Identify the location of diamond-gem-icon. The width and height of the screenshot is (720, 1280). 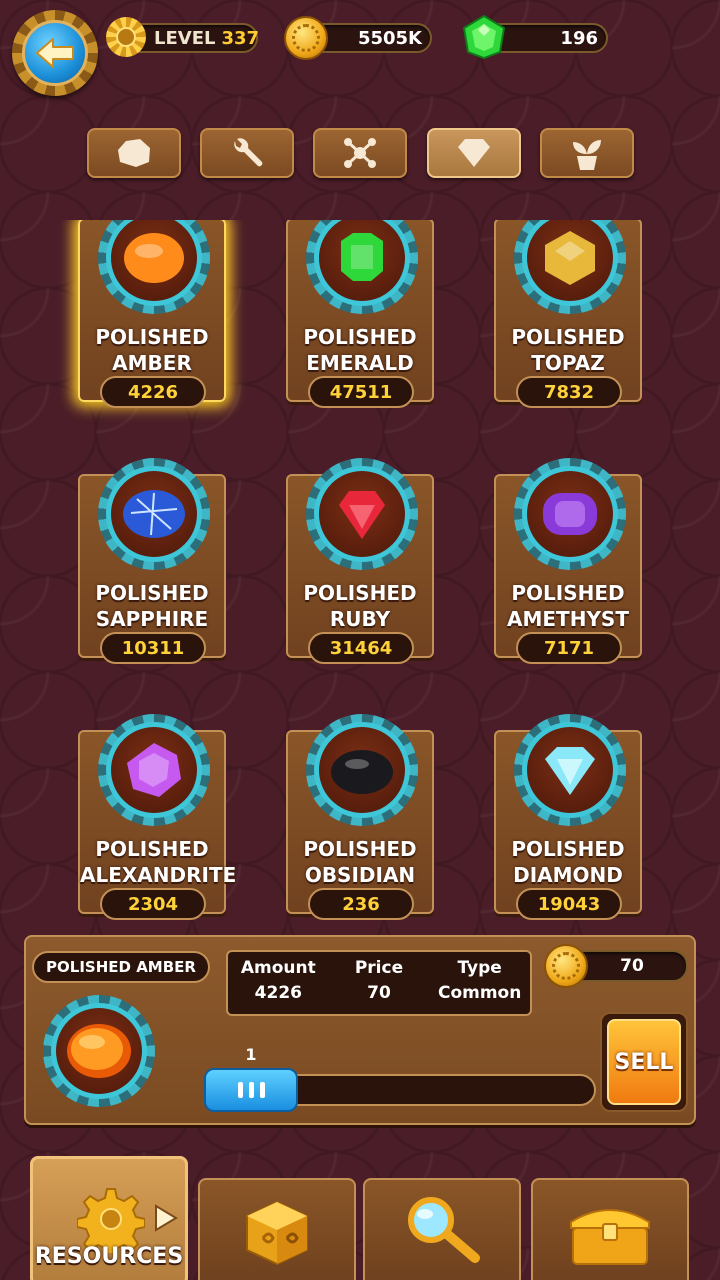
(570, 770).